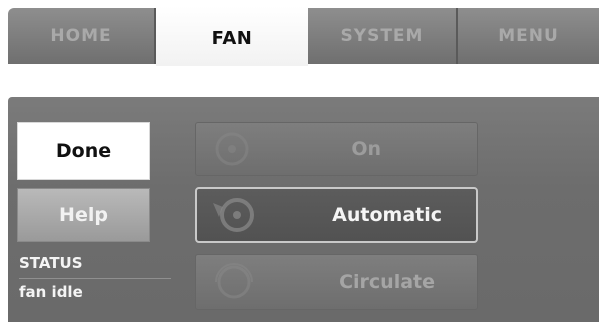 Image resolution: width=599 pixels, height=322 pixels. I want to click on fan-mode-circulate-button: Circulate, so click(336, 282).